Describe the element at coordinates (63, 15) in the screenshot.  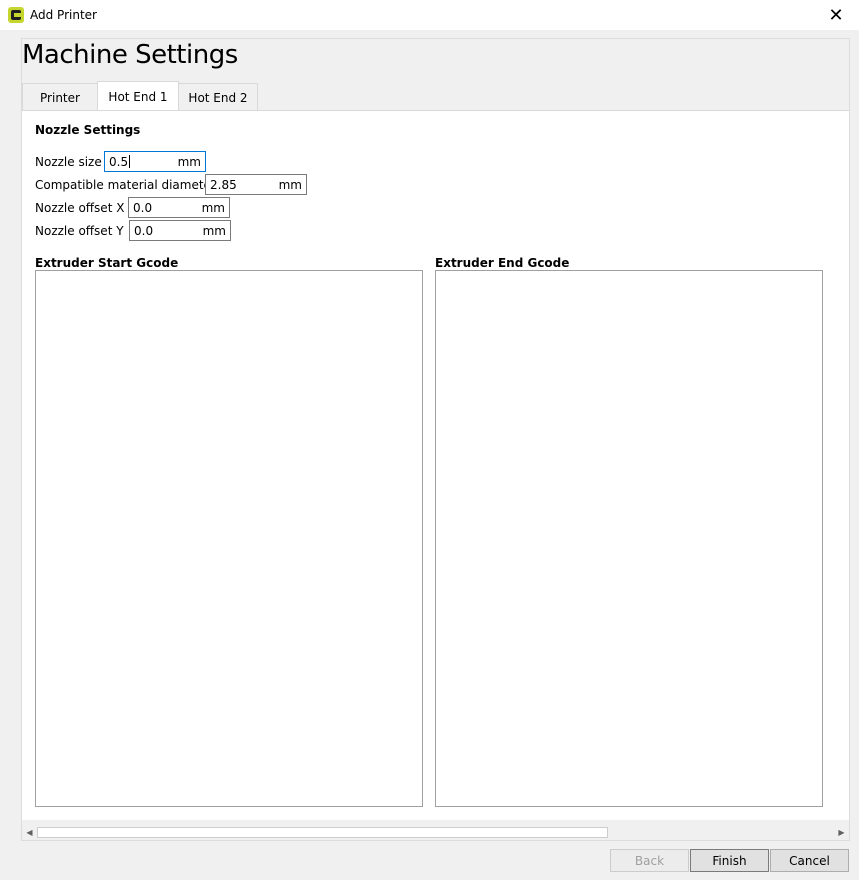
I see `window-title: Add Printer` at that location.